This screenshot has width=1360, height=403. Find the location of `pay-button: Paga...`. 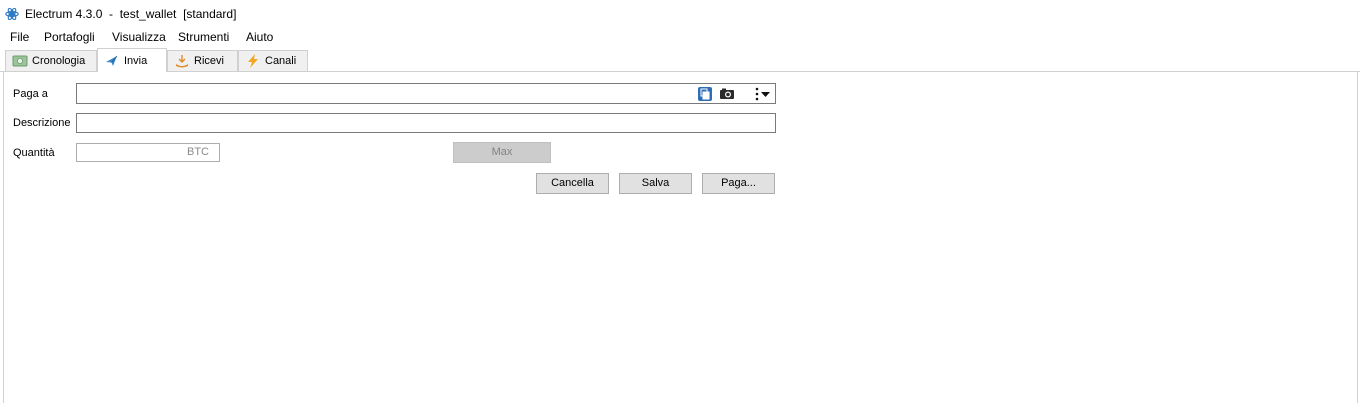

pay-button: Paga... is located at coordinates (738, 183).